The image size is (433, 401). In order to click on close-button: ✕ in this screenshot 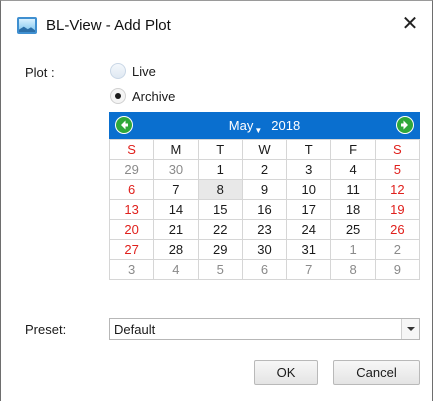, I will do `click(410, 25)`.